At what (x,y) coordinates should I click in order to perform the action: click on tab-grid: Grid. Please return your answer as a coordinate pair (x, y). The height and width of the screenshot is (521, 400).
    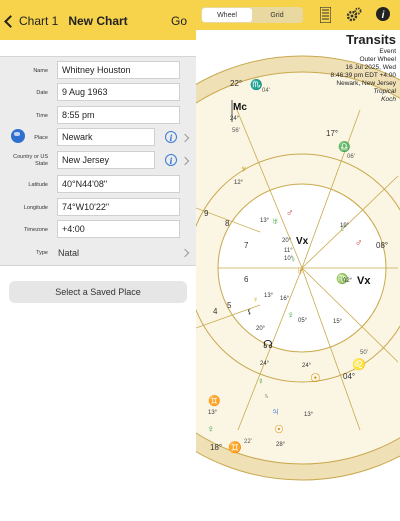
    Looking at the image, I should click on (277, 15).